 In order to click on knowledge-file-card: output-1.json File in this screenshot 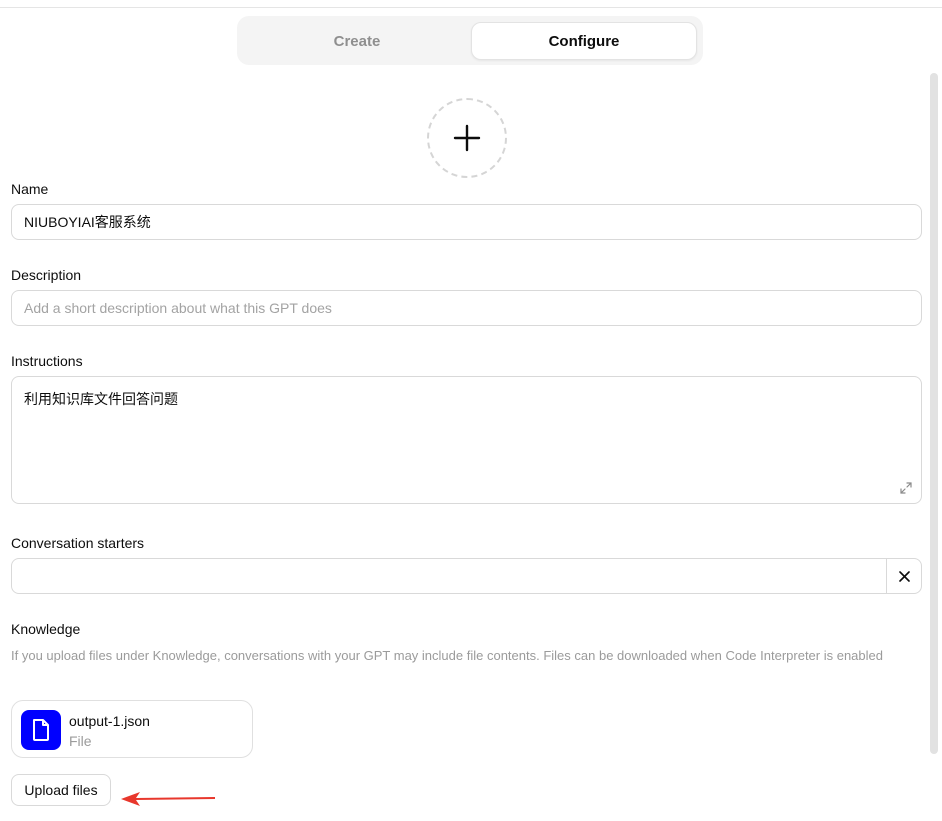, I will do `click(132, 729)`.